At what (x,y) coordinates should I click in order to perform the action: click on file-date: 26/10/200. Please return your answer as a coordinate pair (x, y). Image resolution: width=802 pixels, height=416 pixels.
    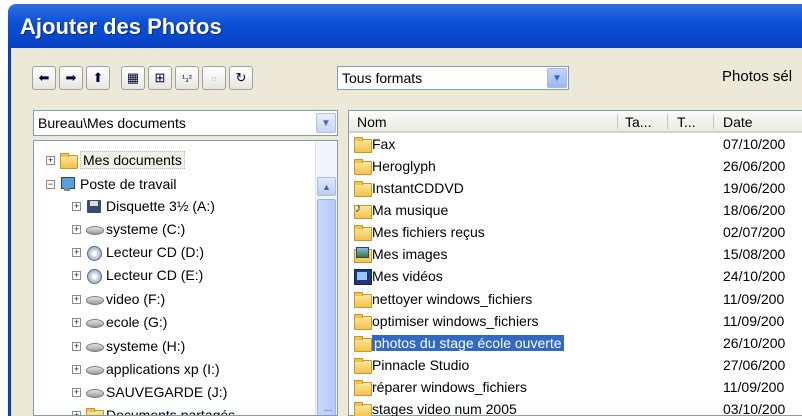
    Looking at the image, I should click on (754, 343).